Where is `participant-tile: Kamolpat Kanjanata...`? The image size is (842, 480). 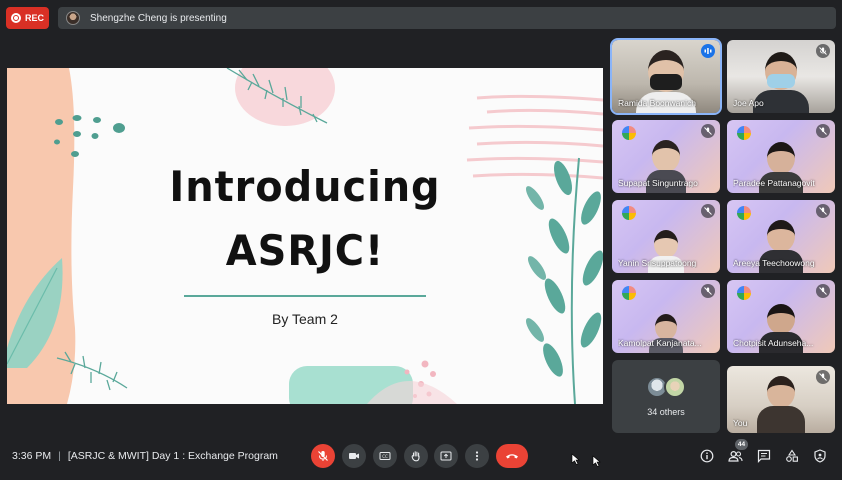 participant-tile: Kamolpat Kanjanata... is located at coordinates (666, 316).